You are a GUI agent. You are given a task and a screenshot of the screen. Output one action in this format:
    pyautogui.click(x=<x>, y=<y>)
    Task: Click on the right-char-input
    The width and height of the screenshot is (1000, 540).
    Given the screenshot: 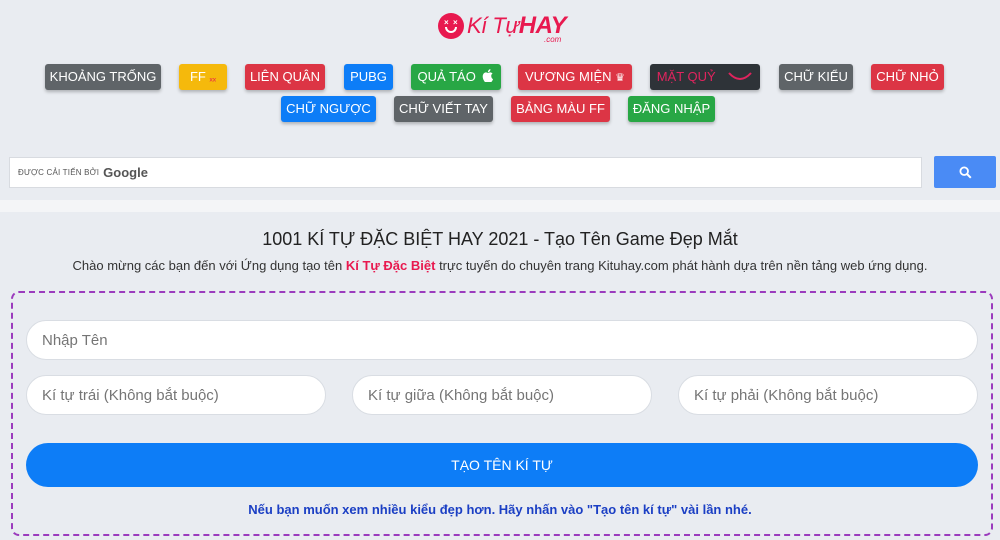 What is the action you would take?
    pyautogui.click(x=828, y=395)
    